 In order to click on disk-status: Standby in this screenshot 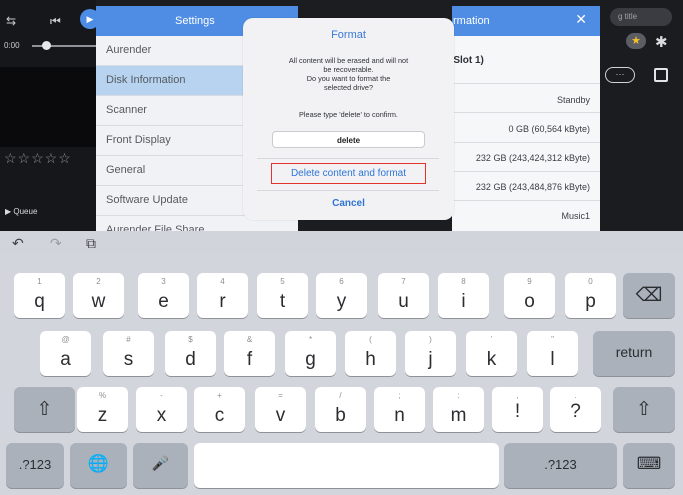, I will do `click(573, 100)`.